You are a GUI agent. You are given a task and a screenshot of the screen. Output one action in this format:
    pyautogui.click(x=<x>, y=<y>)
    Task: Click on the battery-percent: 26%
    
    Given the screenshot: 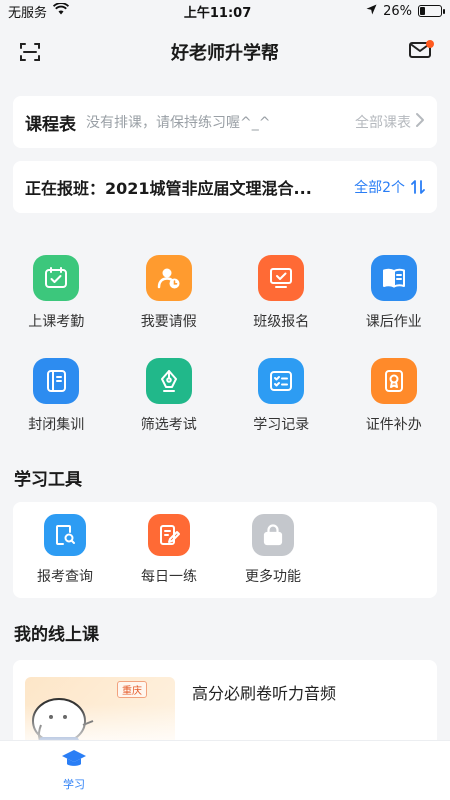 What is the action you would take?
    pyautogui.click(x=397, y=11)
    